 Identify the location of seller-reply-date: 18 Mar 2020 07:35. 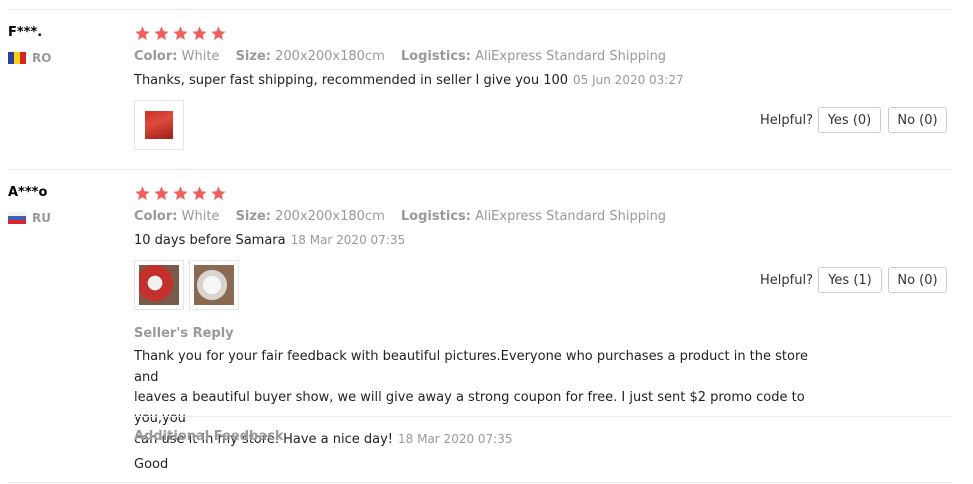
(455, 439).